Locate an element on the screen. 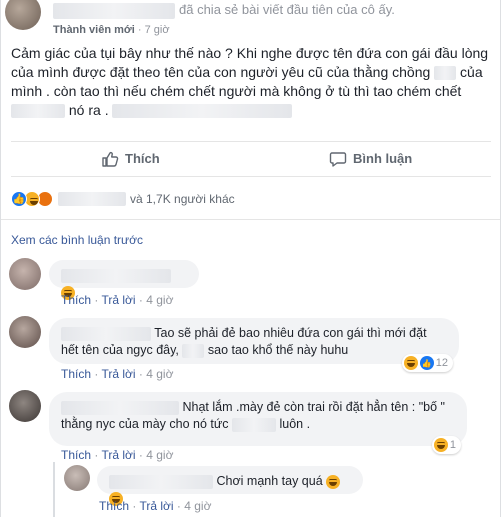 The height and width of the screenshot is (517, 501). post-body-part3: nó ra . is located at coordinates (88, 110).